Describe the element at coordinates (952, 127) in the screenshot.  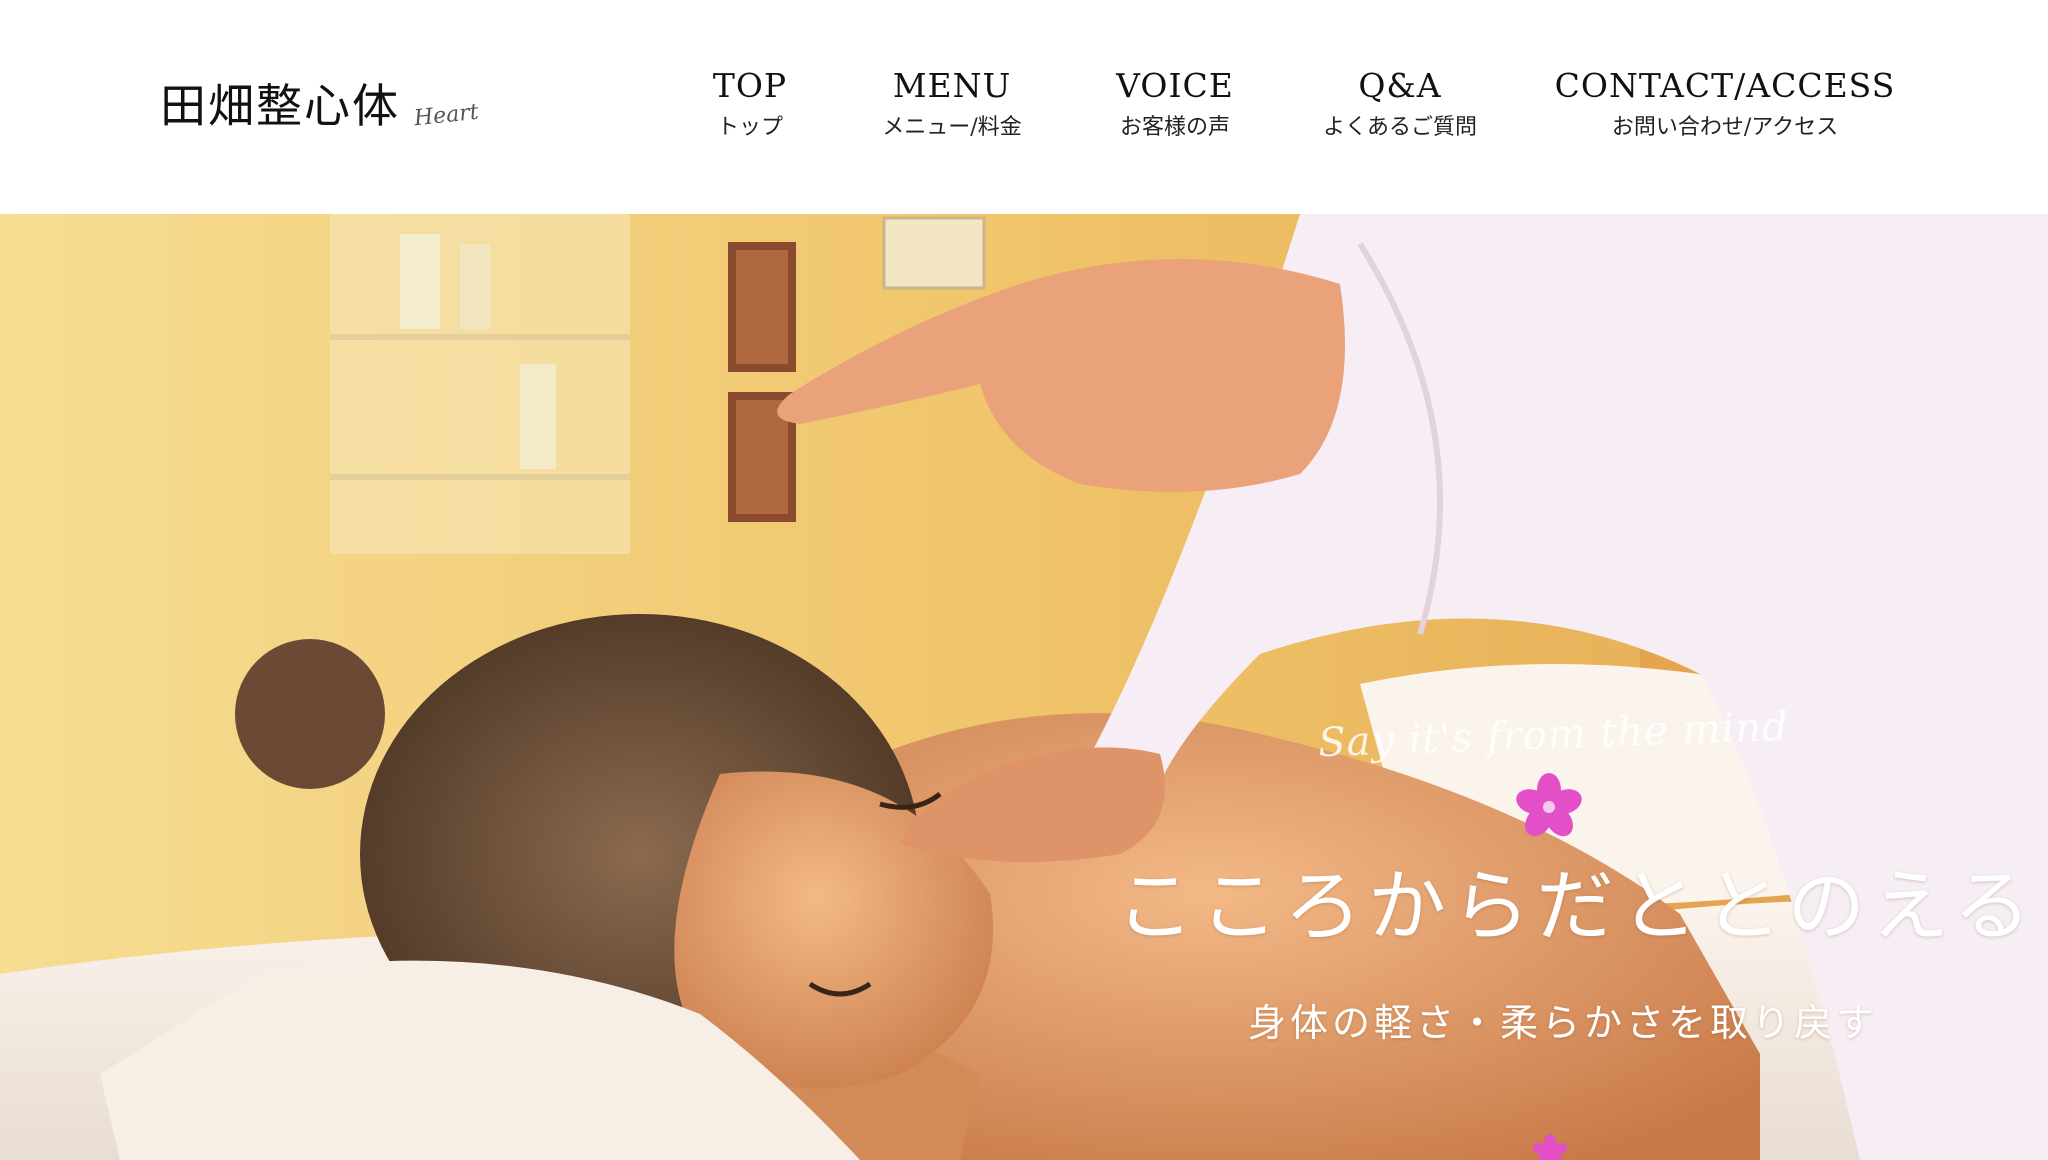
I see `nav-label-ja: メニュー/料金` at that location.